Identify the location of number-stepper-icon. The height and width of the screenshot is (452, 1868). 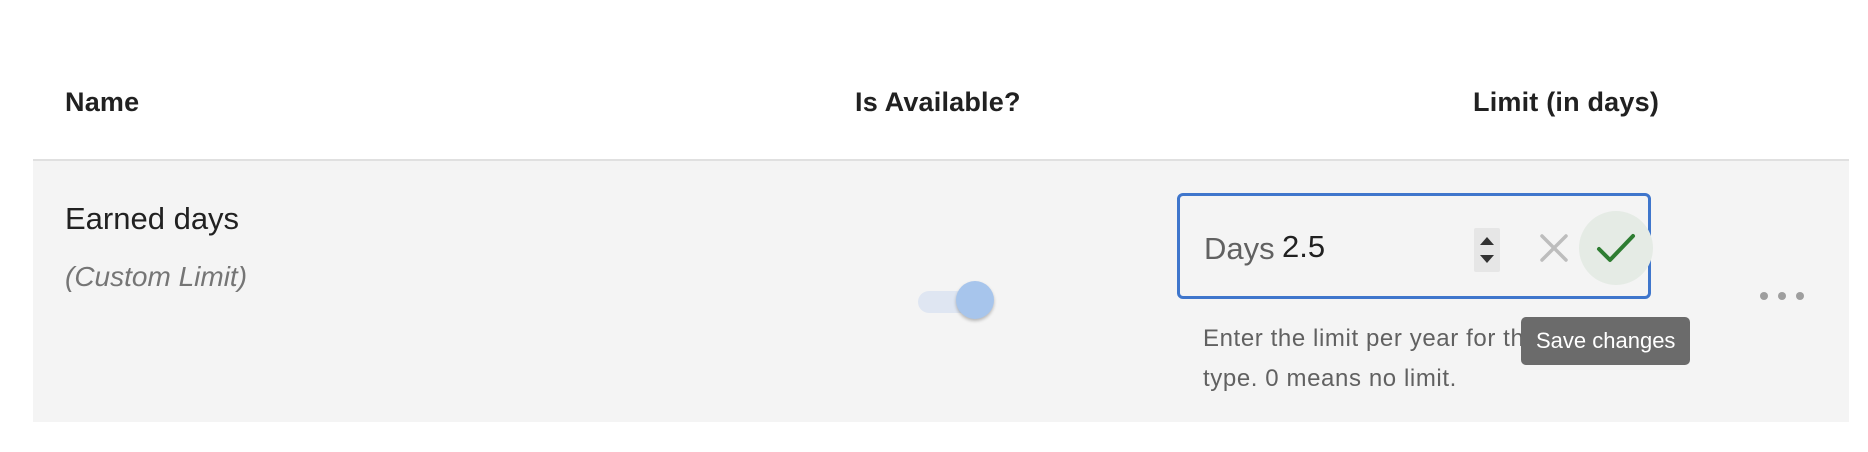
(1487, 250).